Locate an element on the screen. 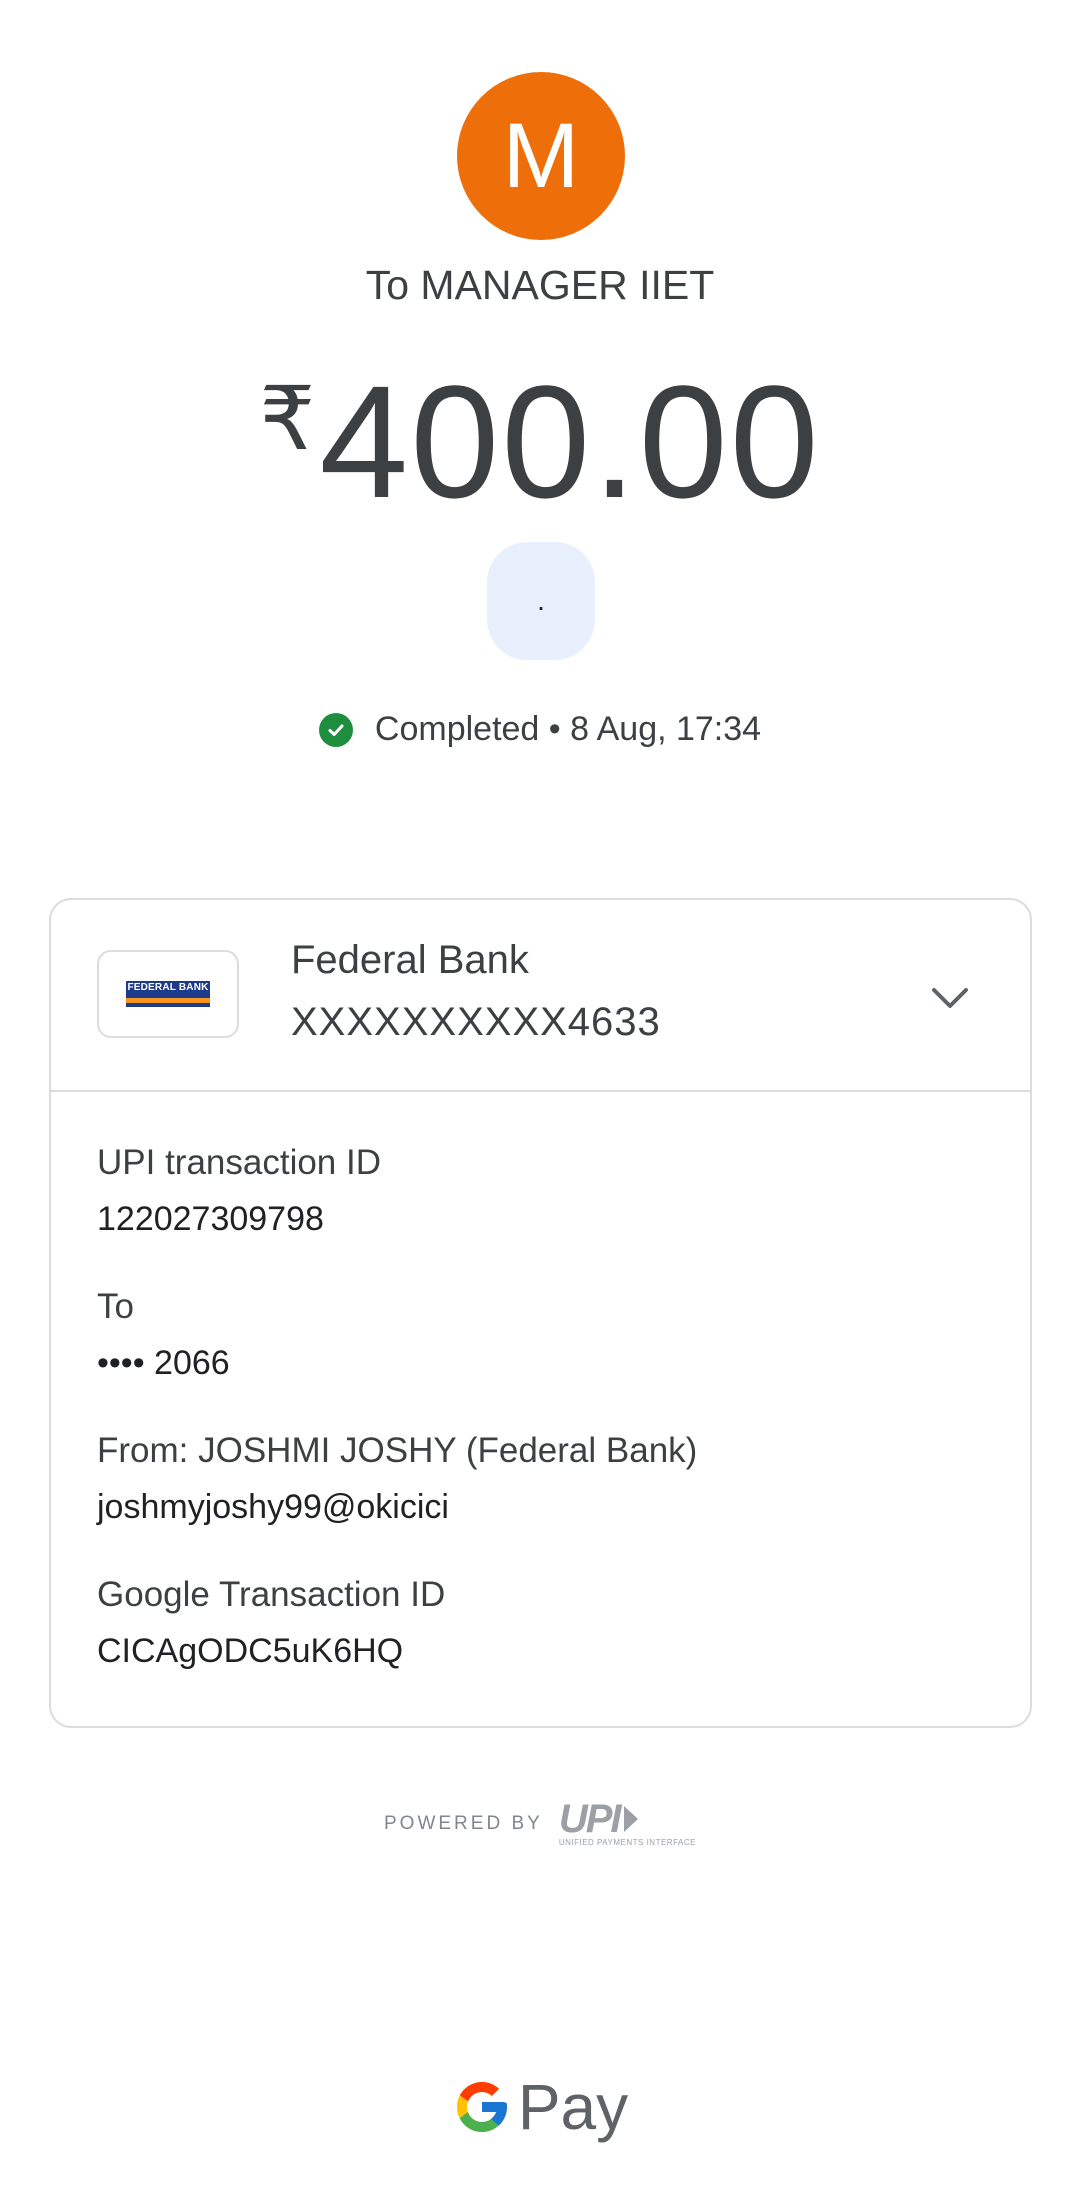  upi-subtitle: UNIFIED PAYMENTS INTERFACE is located at coordinates (627, 1842).